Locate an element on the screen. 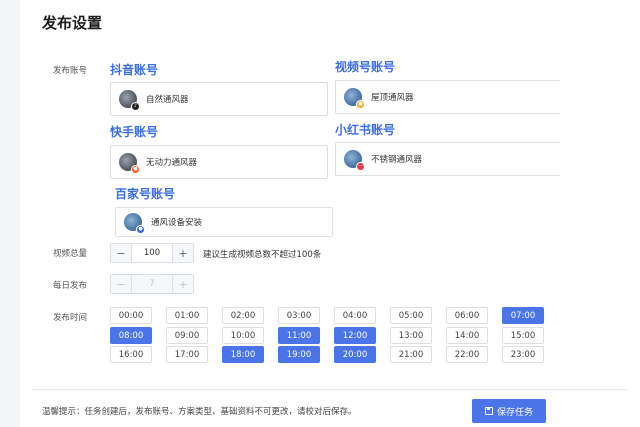 This screenshot has height=427, width=640. time-slot: 13:00 is located at coordinates (411, 335).